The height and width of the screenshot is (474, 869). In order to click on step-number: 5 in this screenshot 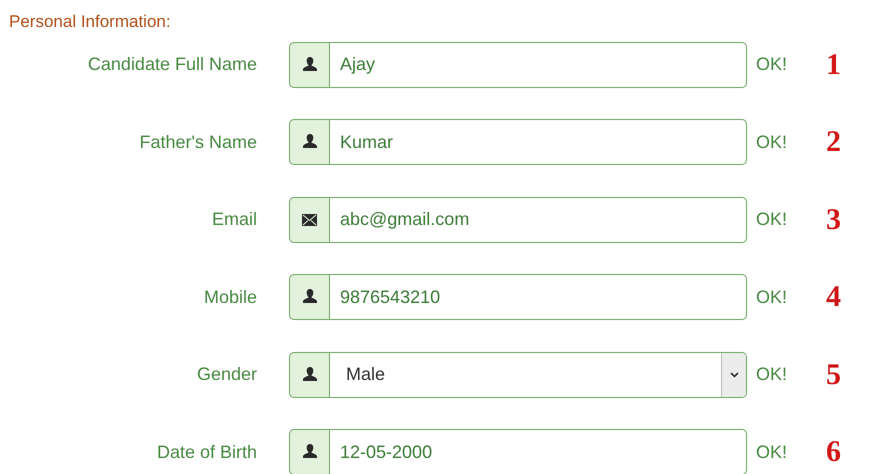, I will do `click(833, 375)`.